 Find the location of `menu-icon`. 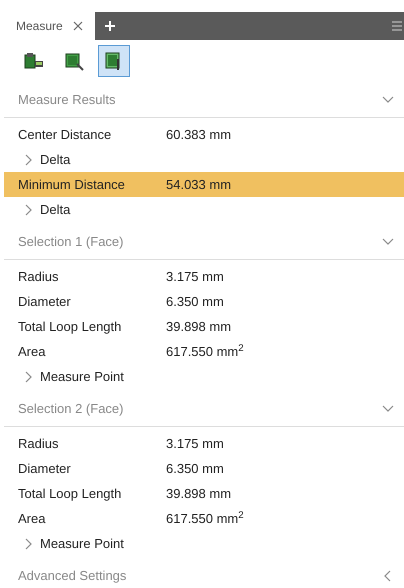

menu-icon is located at coordinates (397, 26).